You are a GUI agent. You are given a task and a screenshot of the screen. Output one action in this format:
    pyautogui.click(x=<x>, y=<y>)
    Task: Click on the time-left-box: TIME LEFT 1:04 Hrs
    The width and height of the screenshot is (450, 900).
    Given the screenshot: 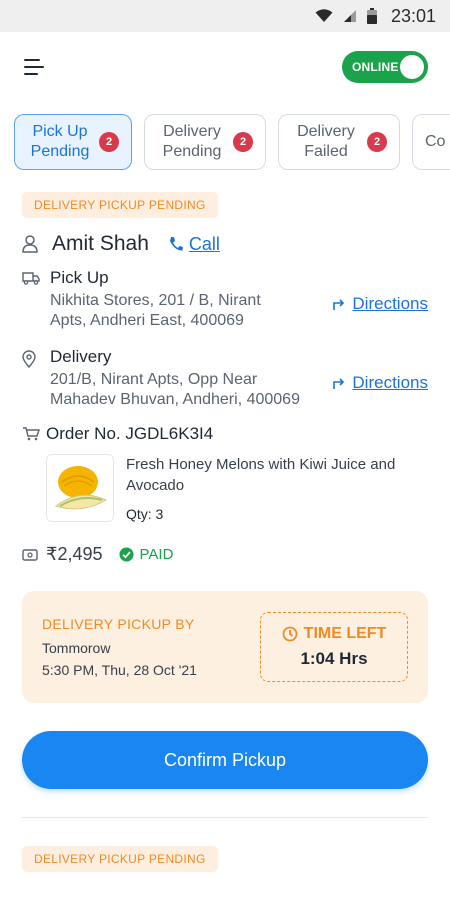 What is the action you would take?
    pyautogui.click(x=334, y=647)
    